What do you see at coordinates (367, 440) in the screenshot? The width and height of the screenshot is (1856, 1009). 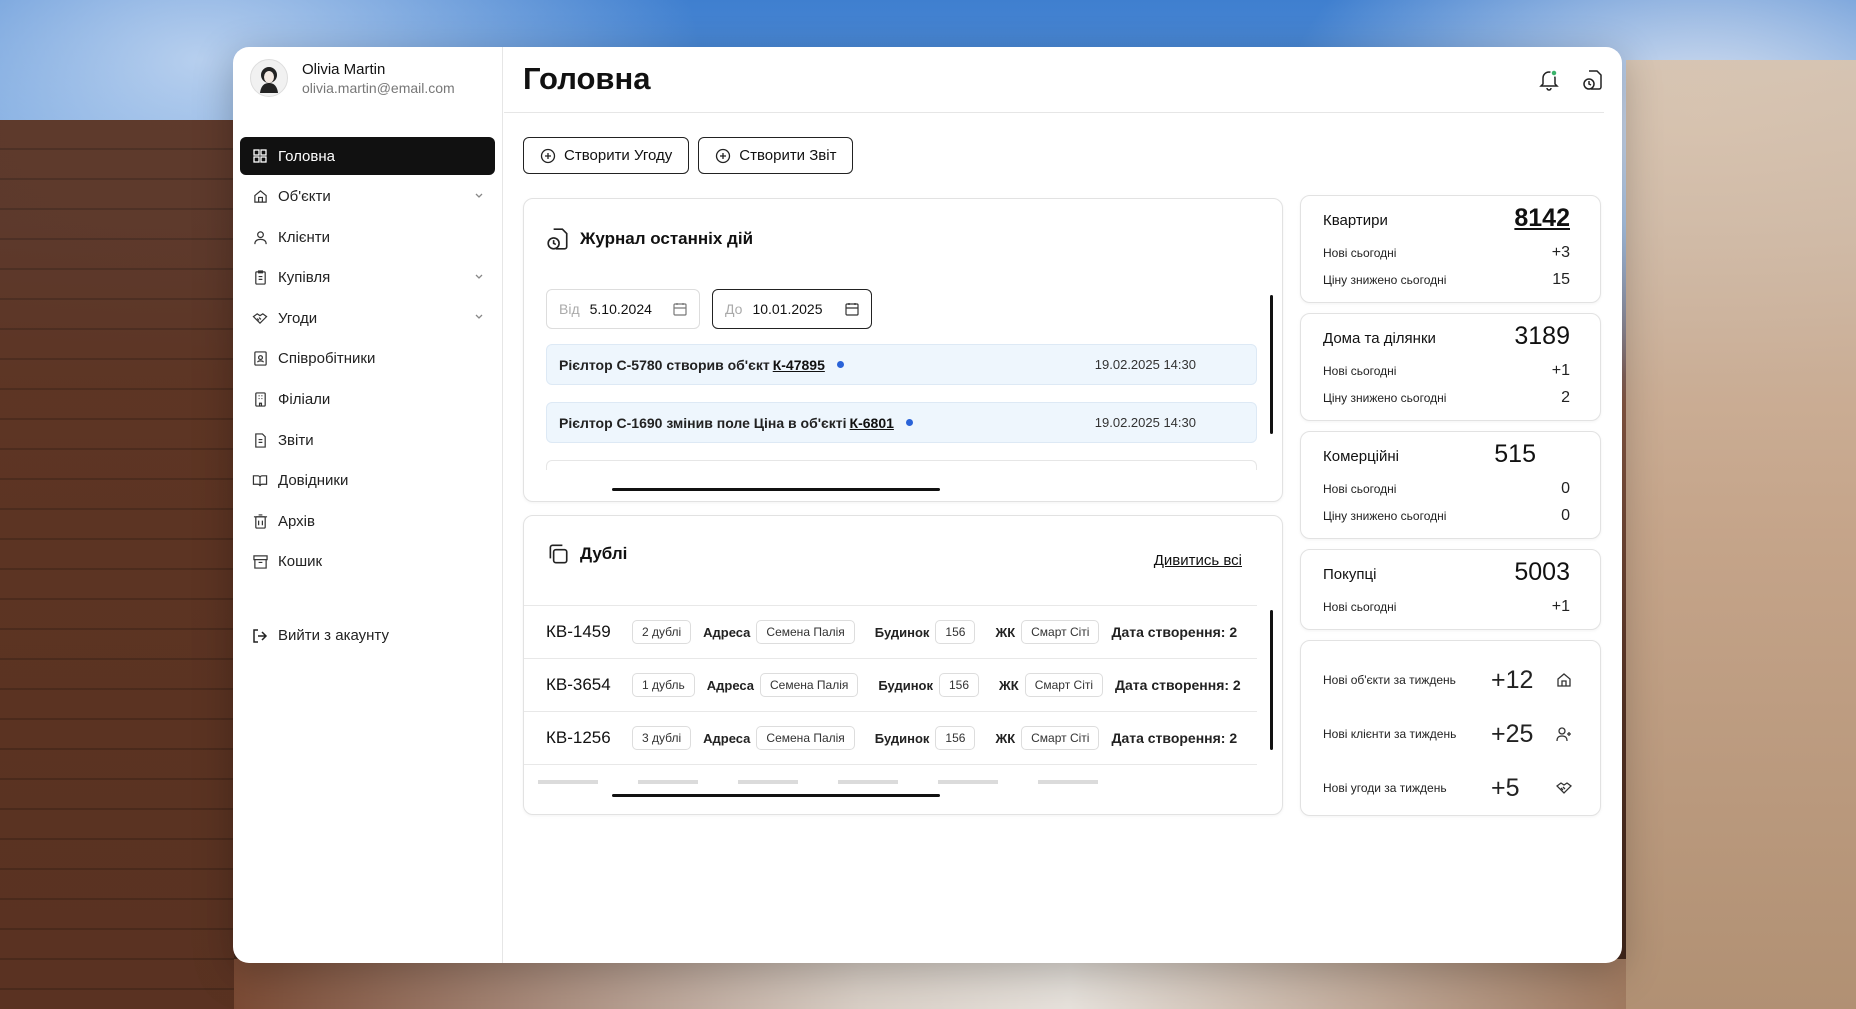 I see `sidebar-item-reports: Звіти` at bounding box center [367, 440].